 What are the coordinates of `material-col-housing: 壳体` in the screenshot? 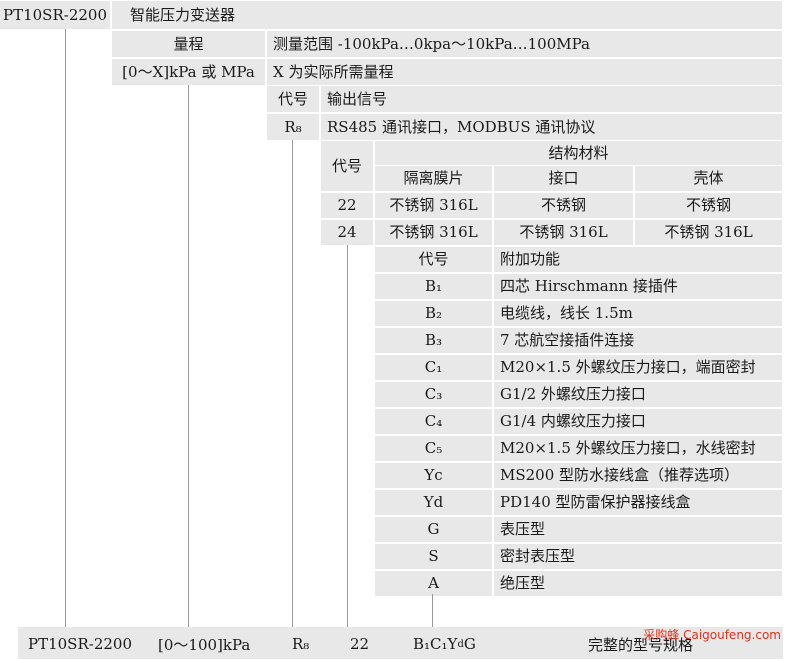 It's located at (708, 178).